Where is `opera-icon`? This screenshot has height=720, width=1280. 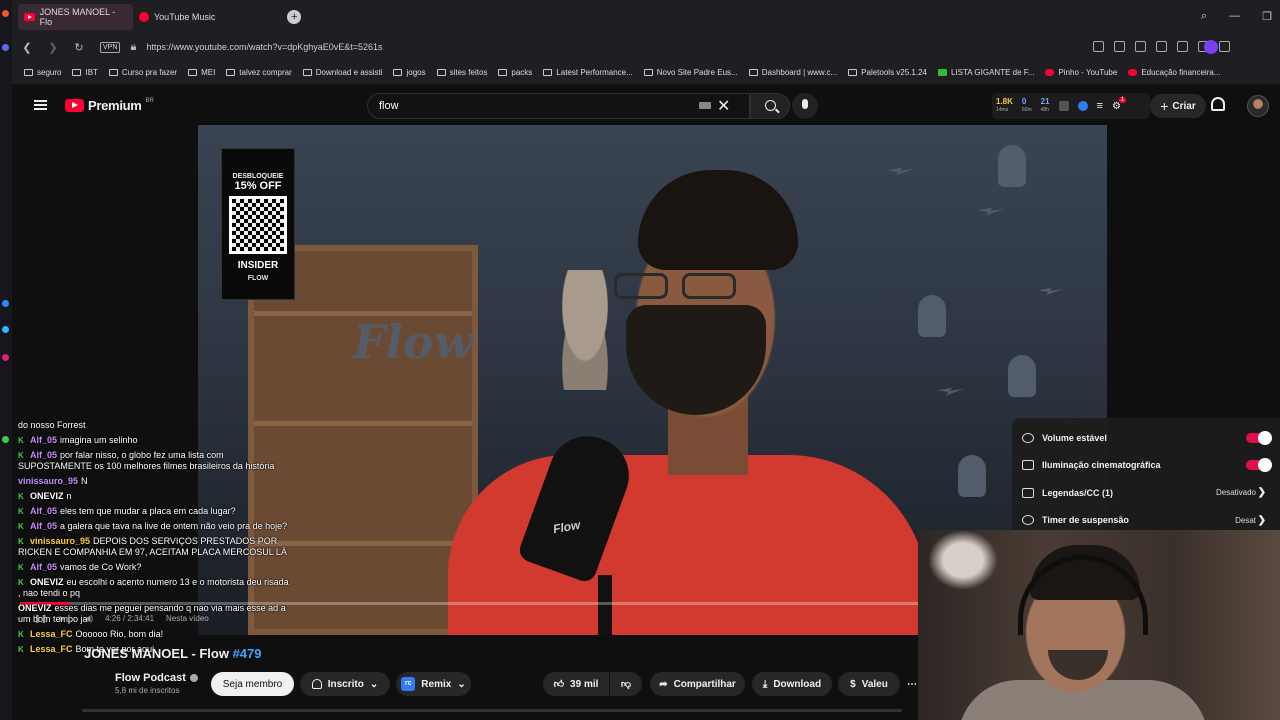 opera-icon is located at coordinates (5, 13).